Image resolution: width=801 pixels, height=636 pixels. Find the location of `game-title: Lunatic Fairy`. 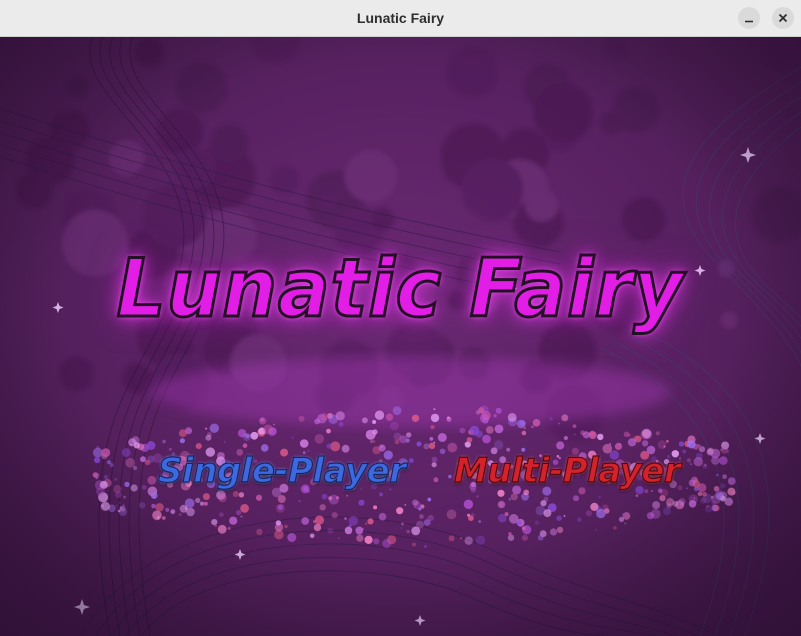

game-title: Lunatic Fairy is located at coordinates (400, 289).